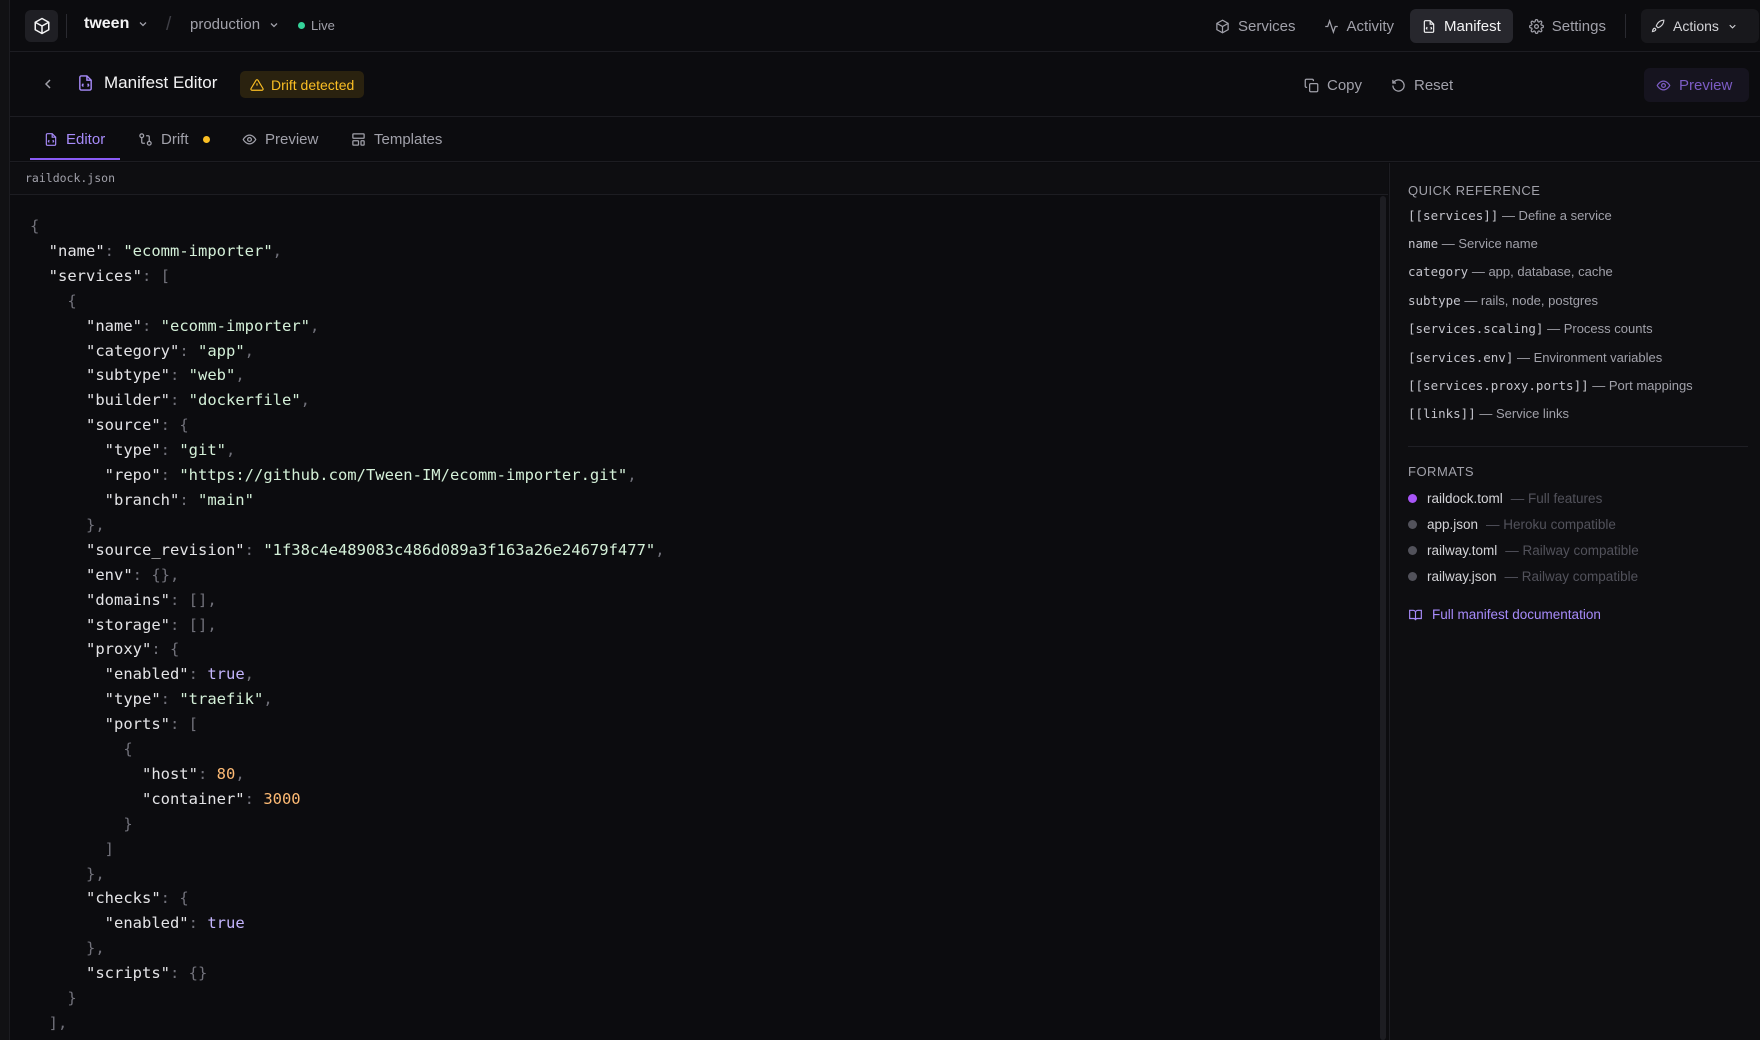 This screenshot has width=1760, height=1040. What do you see at coordinates (1472, 26) in the screenshot?
I see `nav-link-label: Manifest` at bounding box center [1472, 26].